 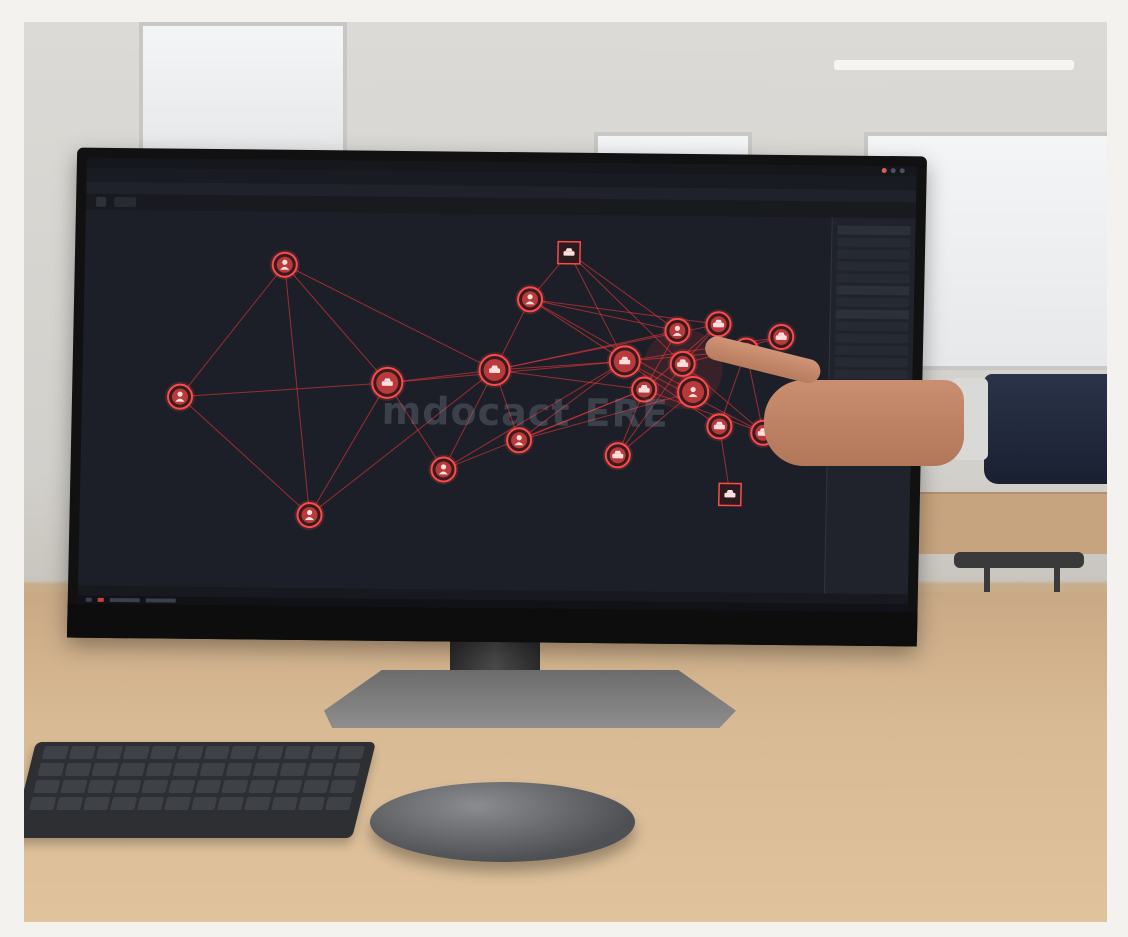 What do you see at coordinates (502, 822) in the screenshot?
I see `computer-mouse` at bounding box center [502, 822].